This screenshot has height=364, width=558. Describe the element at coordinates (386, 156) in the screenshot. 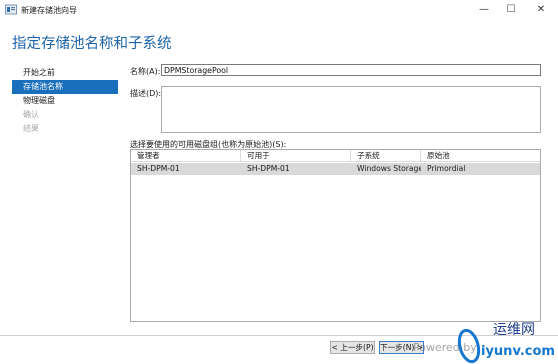

I see `column-header-subsystem: 子系统` at that location.